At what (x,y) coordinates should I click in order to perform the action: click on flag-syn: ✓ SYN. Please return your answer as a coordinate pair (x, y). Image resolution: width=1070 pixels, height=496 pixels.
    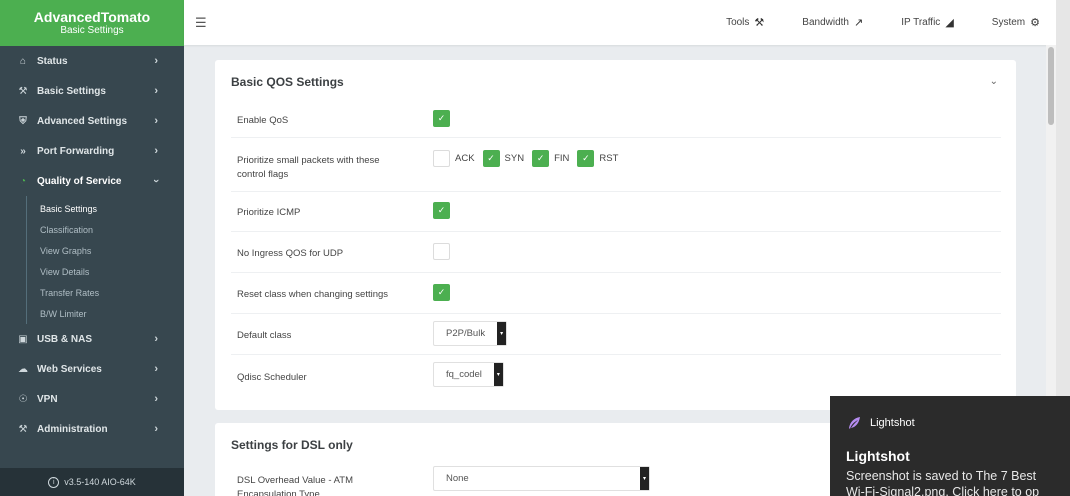
    Looking at the image, I should click on (503, 158).